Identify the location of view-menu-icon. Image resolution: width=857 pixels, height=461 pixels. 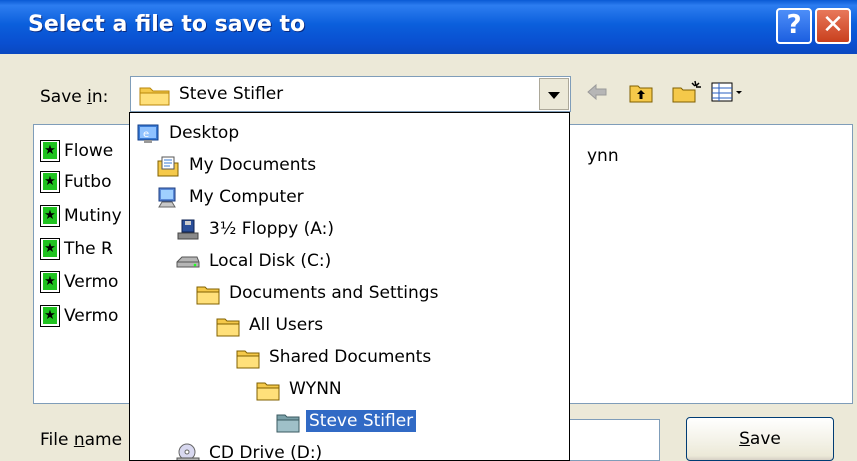
(728, 92).